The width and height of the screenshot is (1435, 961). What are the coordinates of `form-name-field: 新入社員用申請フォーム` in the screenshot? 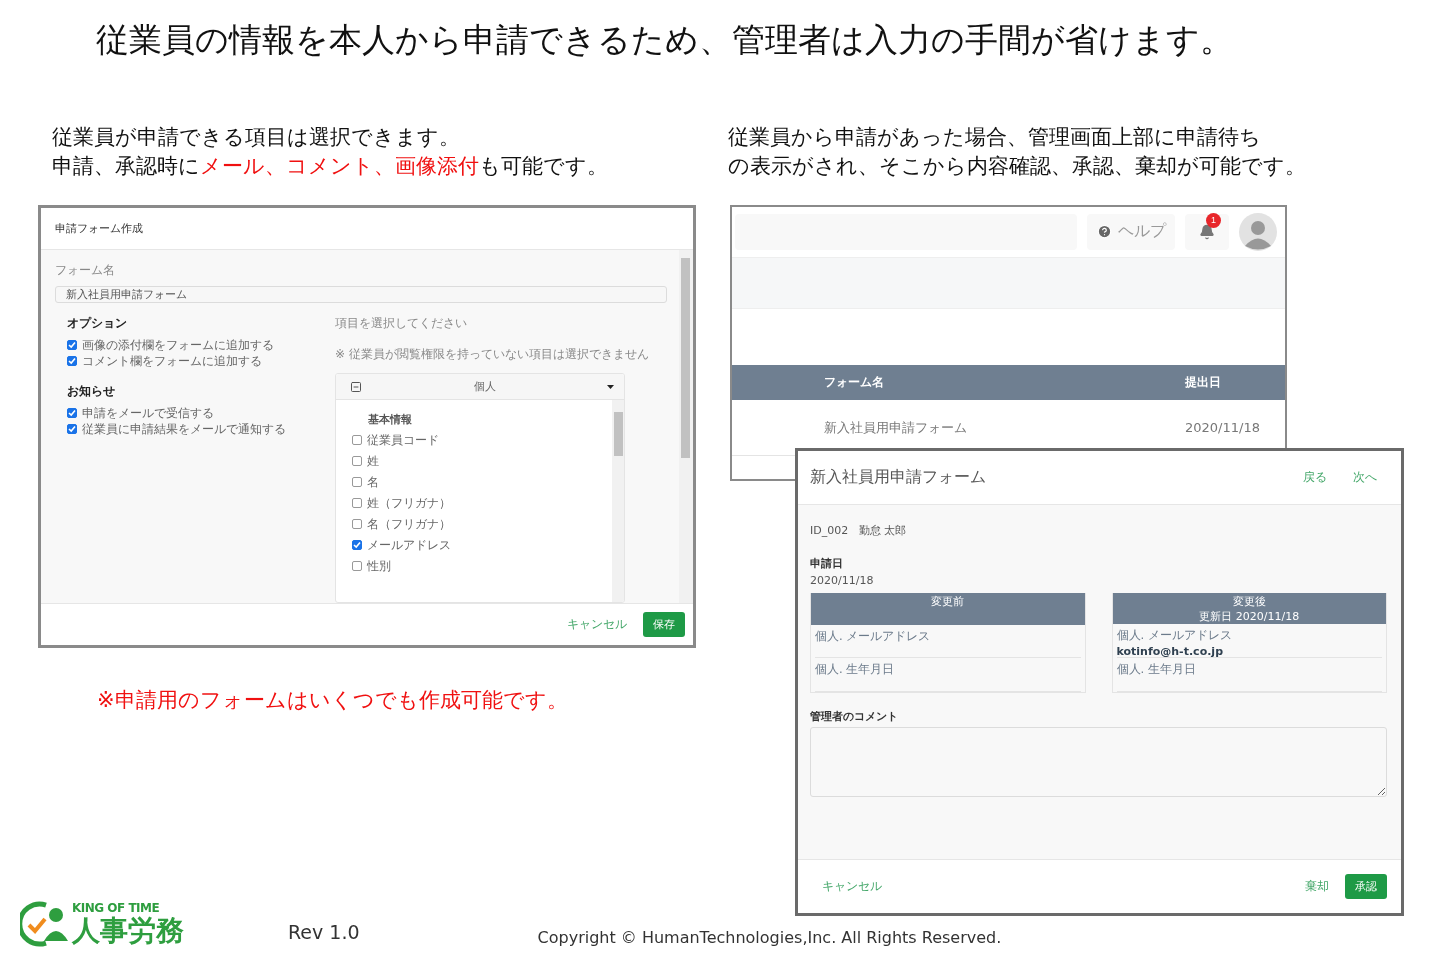 It's located at (361, 294).